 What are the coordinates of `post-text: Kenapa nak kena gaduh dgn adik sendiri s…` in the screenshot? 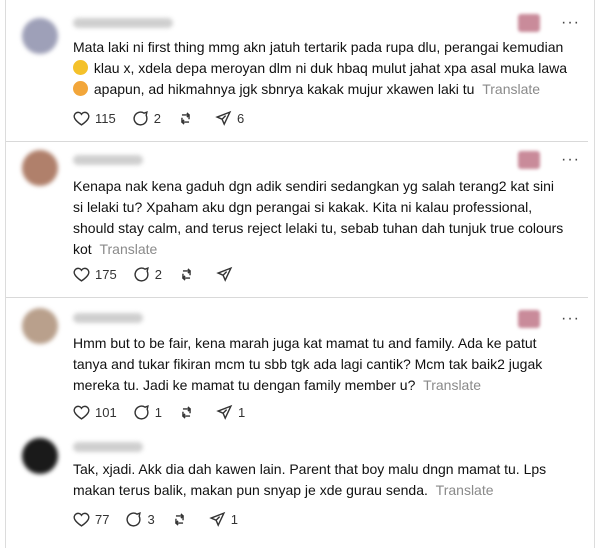 It's located at (323, 218).